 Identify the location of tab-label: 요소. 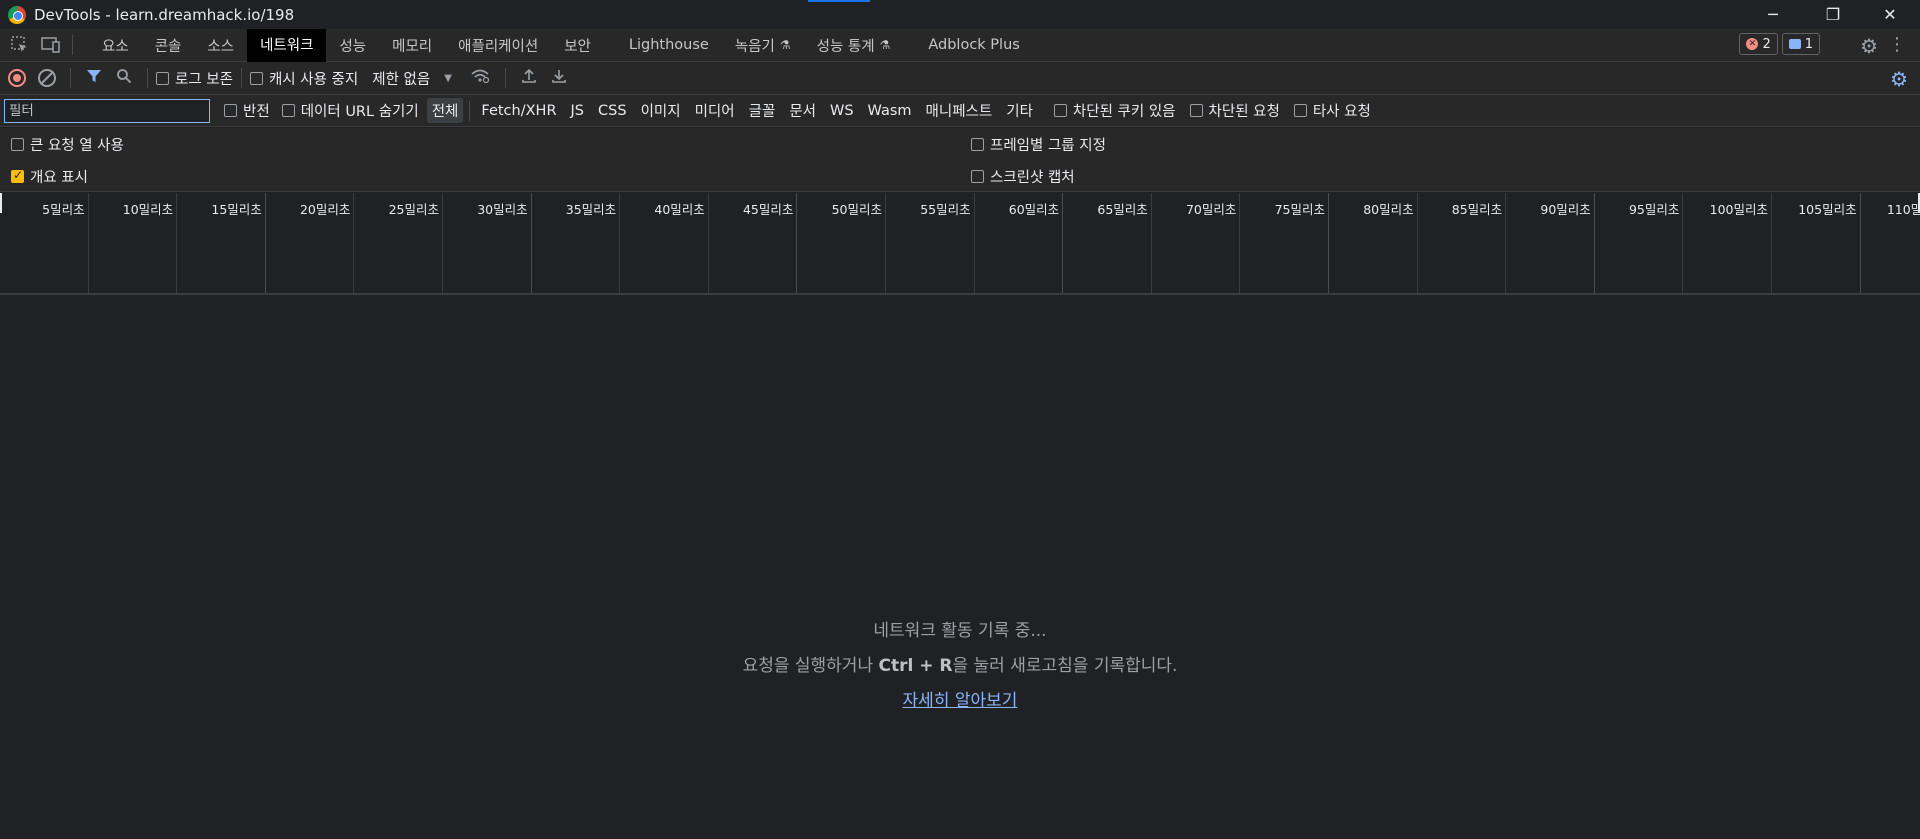
(115, 46).